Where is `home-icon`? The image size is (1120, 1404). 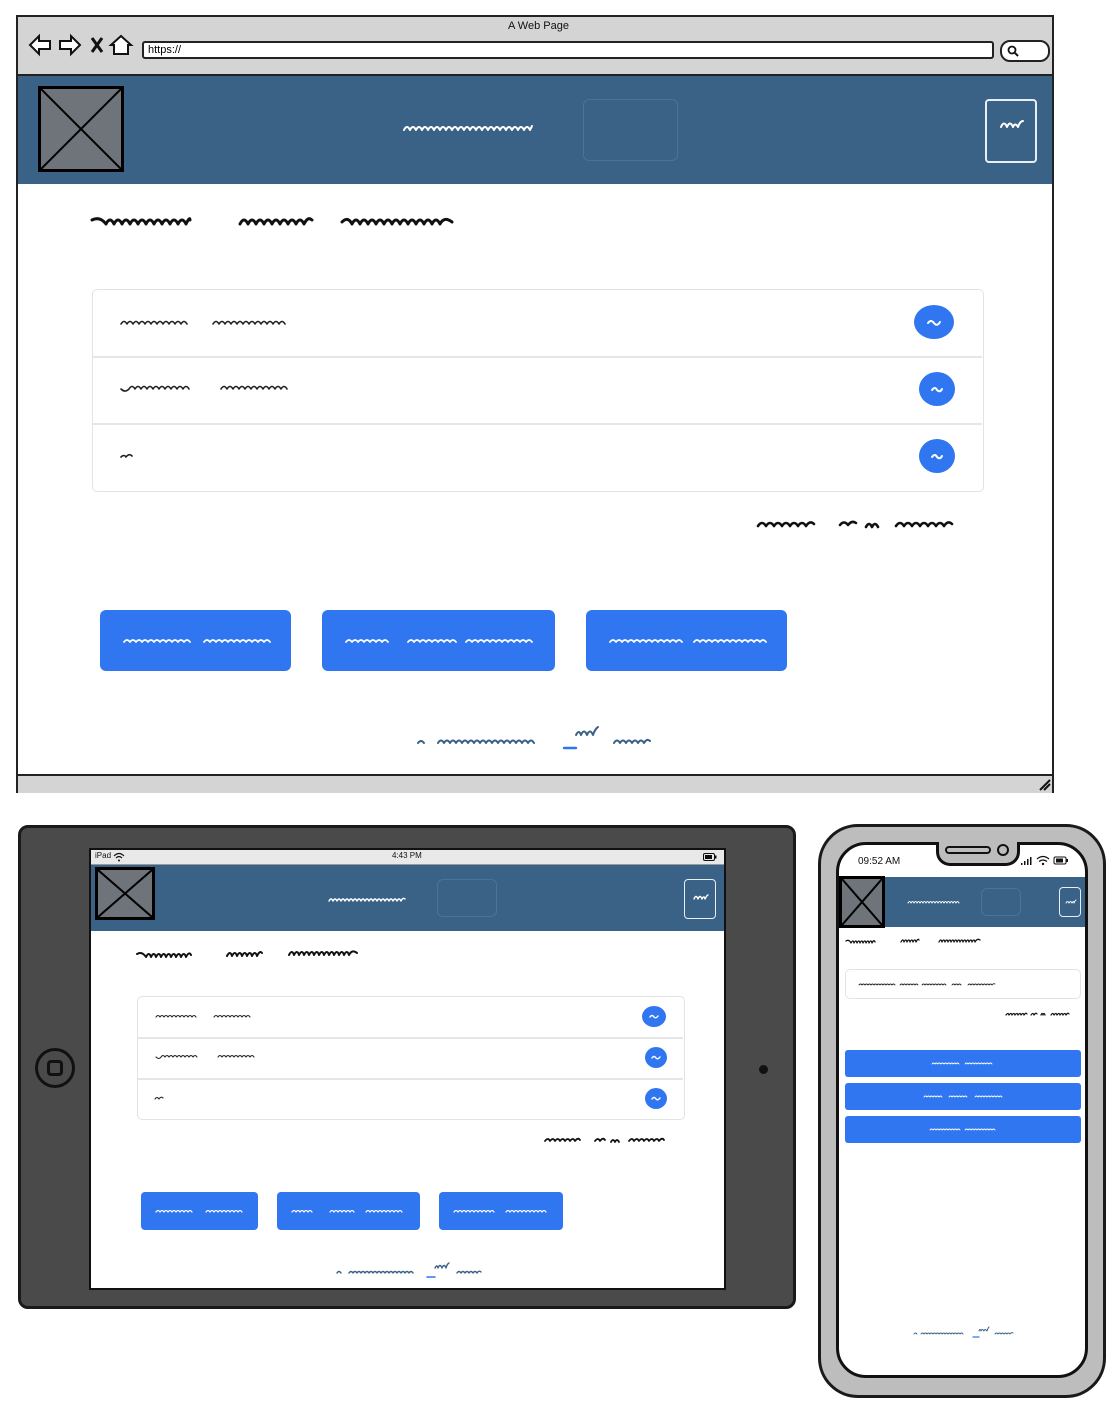
home-icon is located at coordinates (121, 44).